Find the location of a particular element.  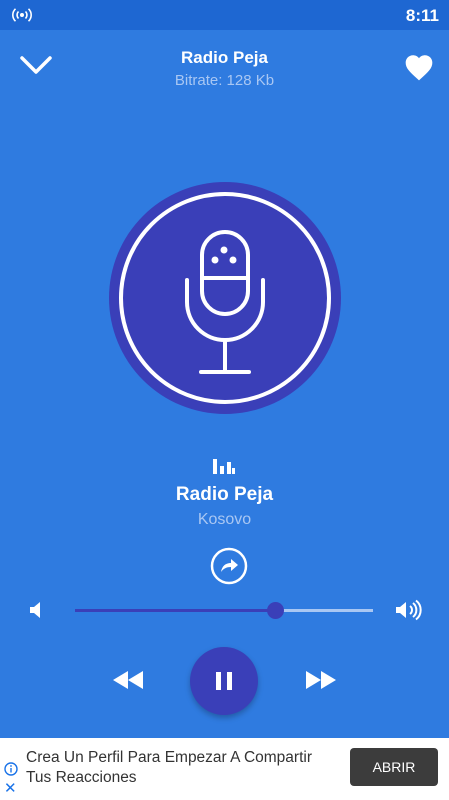

player-header: Radio Peja Bitrate: 128 Kb is located at coordinates (224, 65).